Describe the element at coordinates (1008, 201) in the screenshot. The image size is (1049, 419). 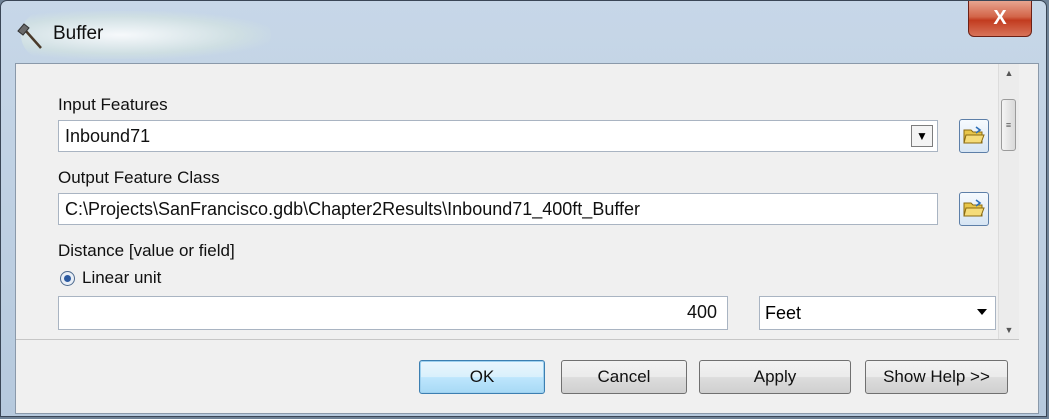
I see `vertical-scrollbar: ▲ ≡ ▼` at that location.